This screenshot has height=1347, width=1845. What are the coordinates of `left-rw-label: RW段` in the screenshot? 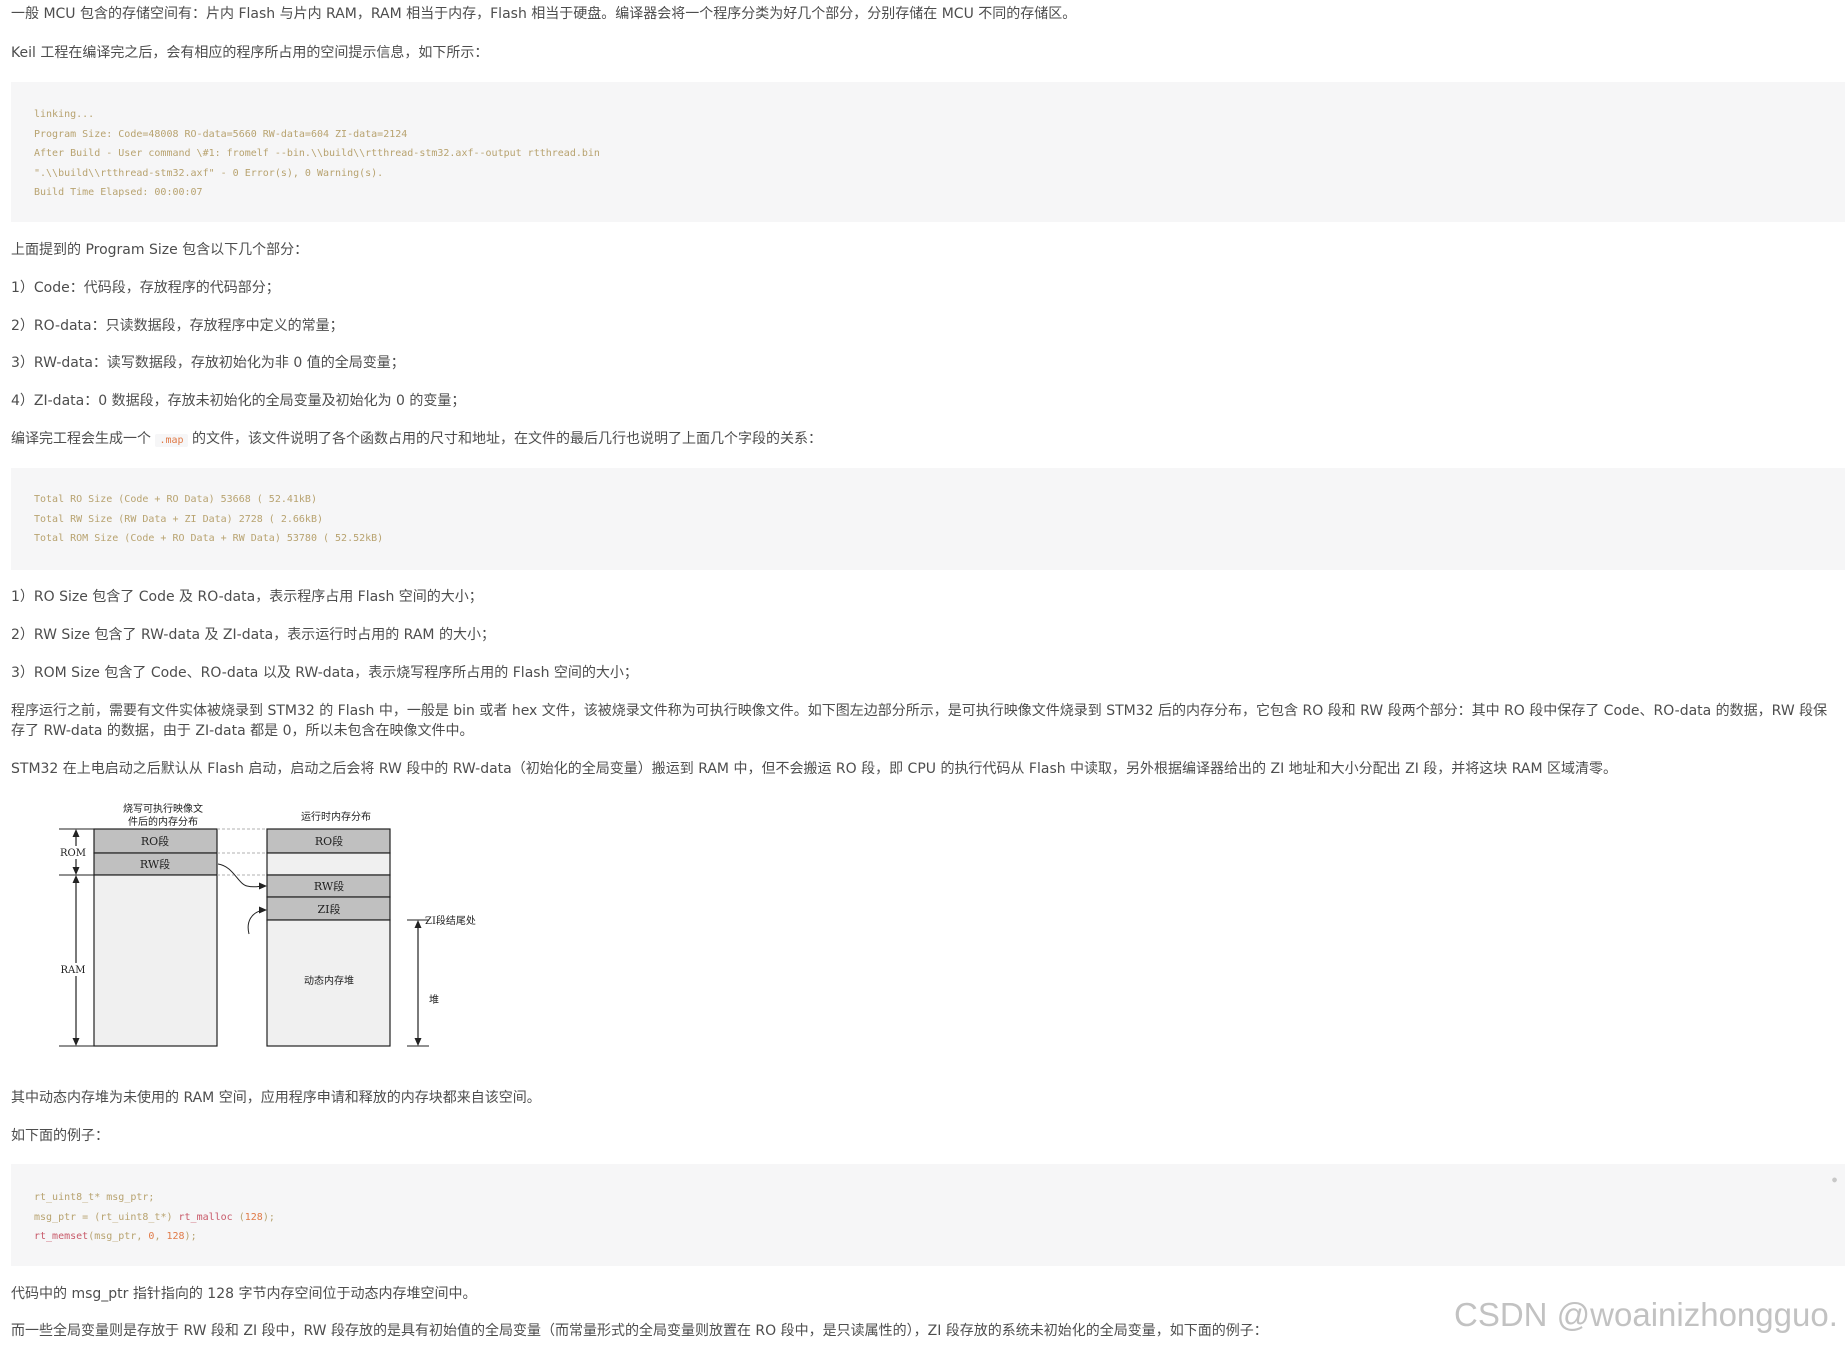 It's located at (155, 864).